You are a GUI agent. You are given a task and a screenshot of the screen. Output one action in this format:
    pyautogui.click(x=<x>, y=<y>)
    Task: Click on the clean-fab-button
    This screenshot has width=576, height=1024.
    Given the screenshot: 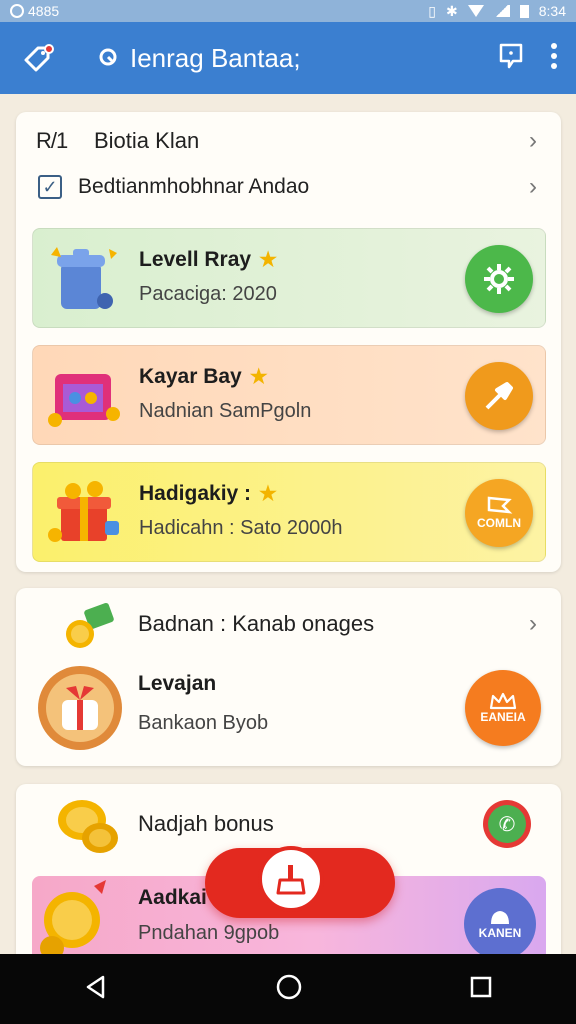 What is the action you would take?
    pyautogui.click(x=291, y=879)
    